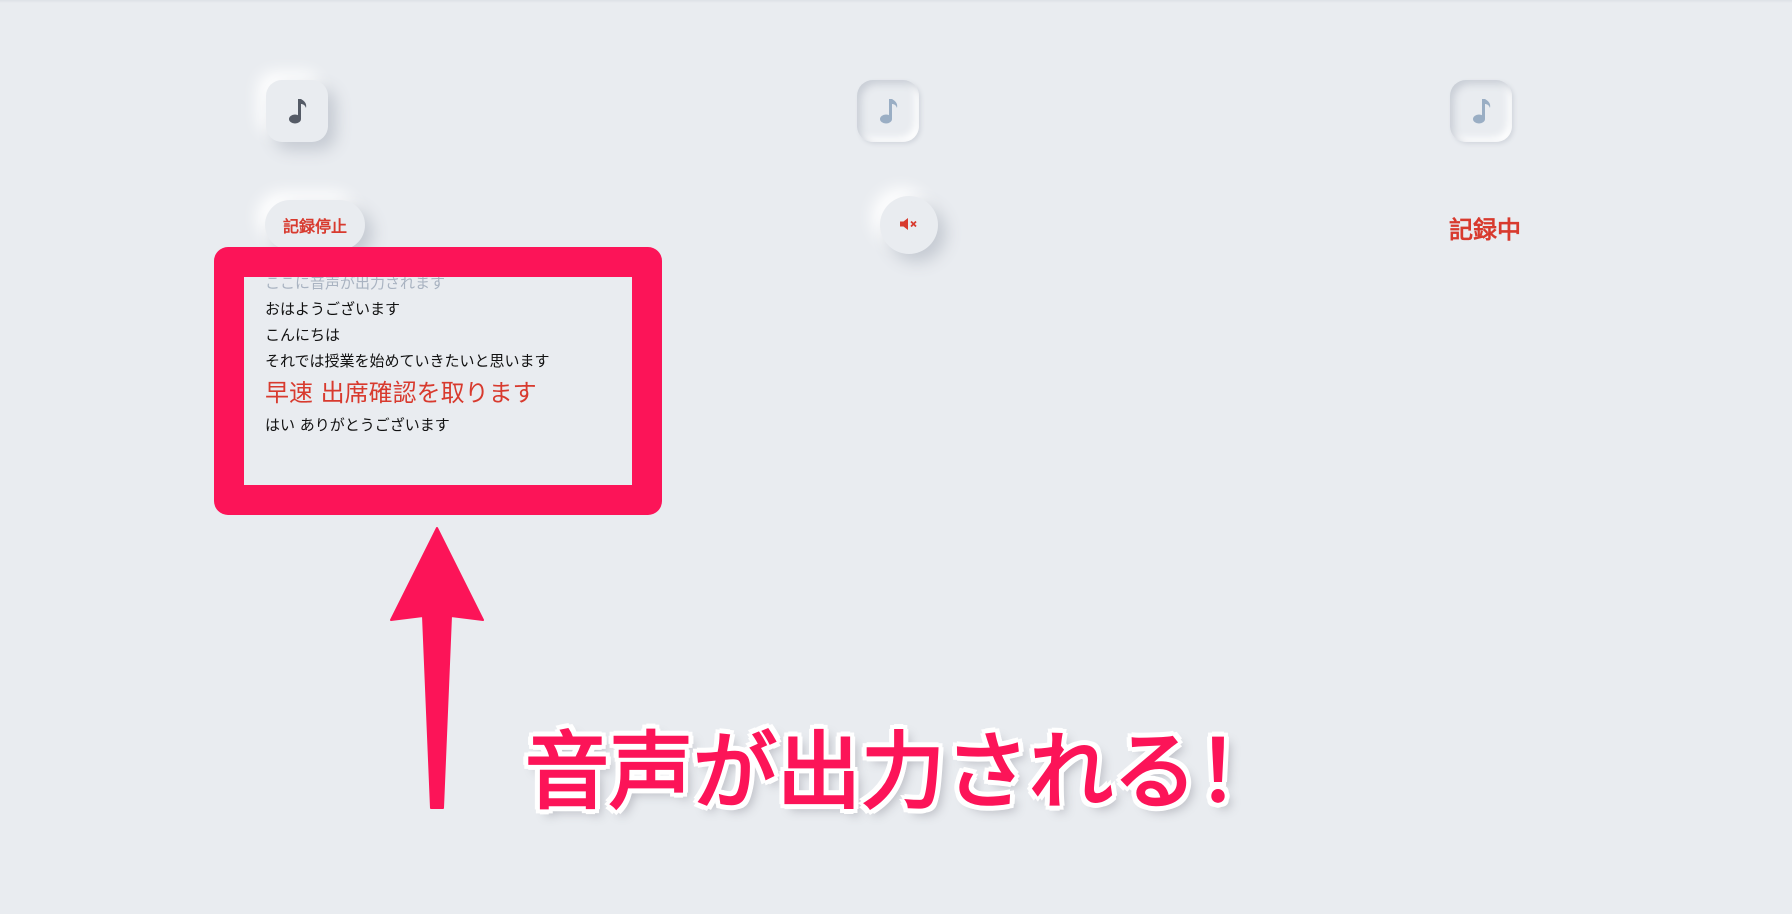 The image size is (1792, 914). What do you see at coordinates (896, 1) in the screenshot?
I see `top-edge` at bounding box center [896, 1].